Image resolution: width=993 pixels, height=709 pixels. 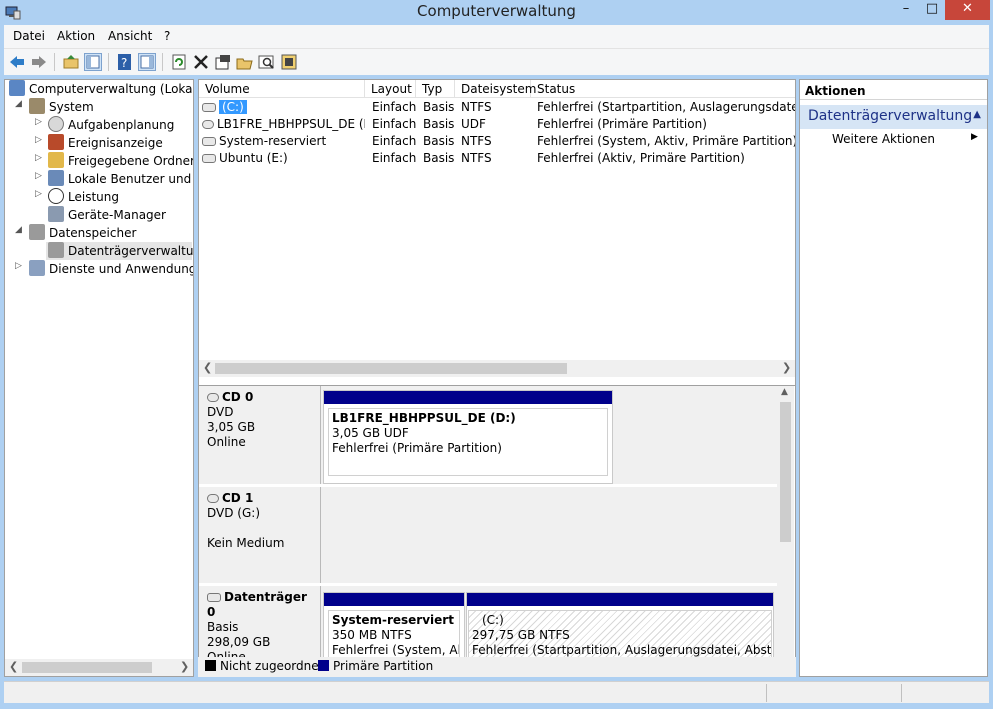 What do you see at coordinates (220, 412) in the screenshot?
I see `disk-type: DVD` at bounding box center [220, 412].